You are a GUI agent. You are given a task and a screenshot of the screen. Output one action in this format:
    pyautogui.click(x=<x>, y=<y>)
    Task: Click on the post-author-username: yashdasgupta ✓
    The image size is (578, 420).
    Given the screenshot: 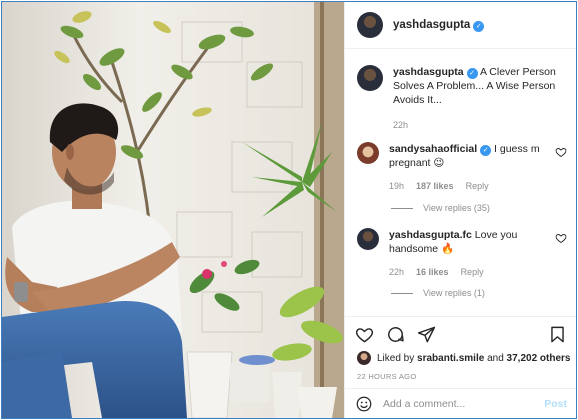 What is the action you would take?
    pyautogui.click(x=439, y=25)
    